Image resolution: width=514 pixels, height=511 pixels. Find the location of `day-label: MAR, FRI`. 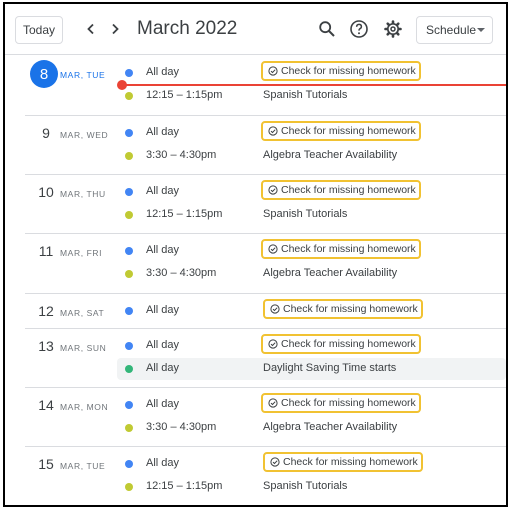

day-label: MAR, FRI is located at coordinates (81, 253).